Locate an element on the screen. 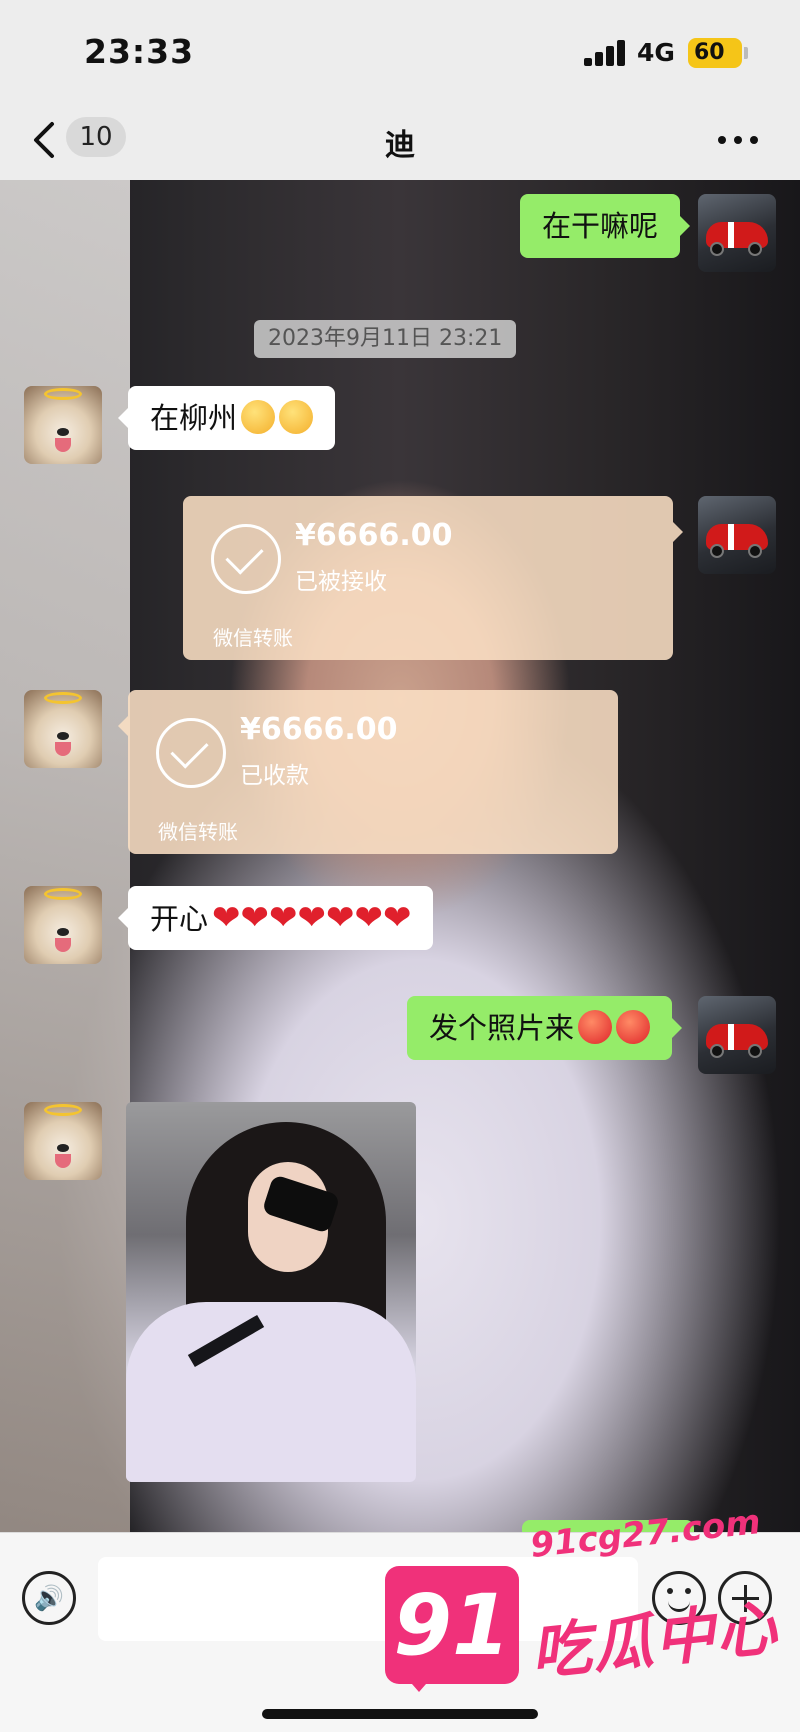 The height and width of the screenshot is (1732, 800). message-bubble-received: 在柳州 is located at coordinates (226, 418).